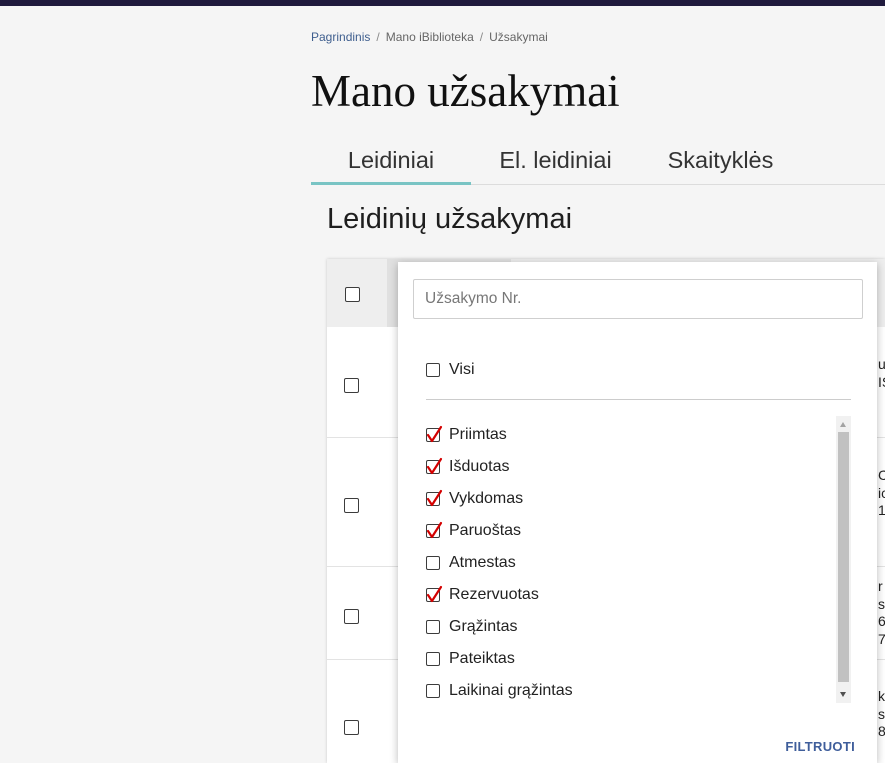 The height and width of the screenshot is (763, 885). What do you see at coordinates (626, 563) in the screenshot?
I see `status-option: Atmestas` at bounding box center [626, 563].